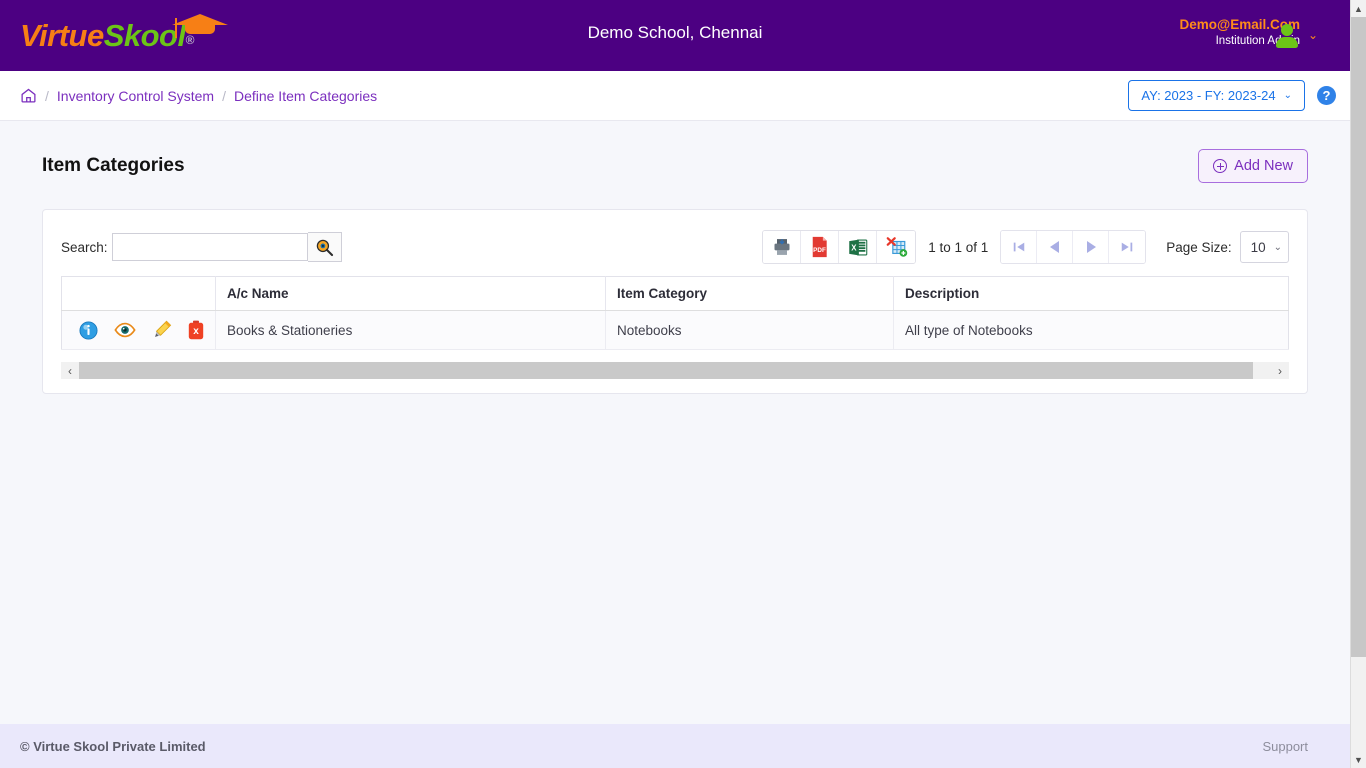  I want to click on page-size-select: 10 ⌄, so click(1264, 247).